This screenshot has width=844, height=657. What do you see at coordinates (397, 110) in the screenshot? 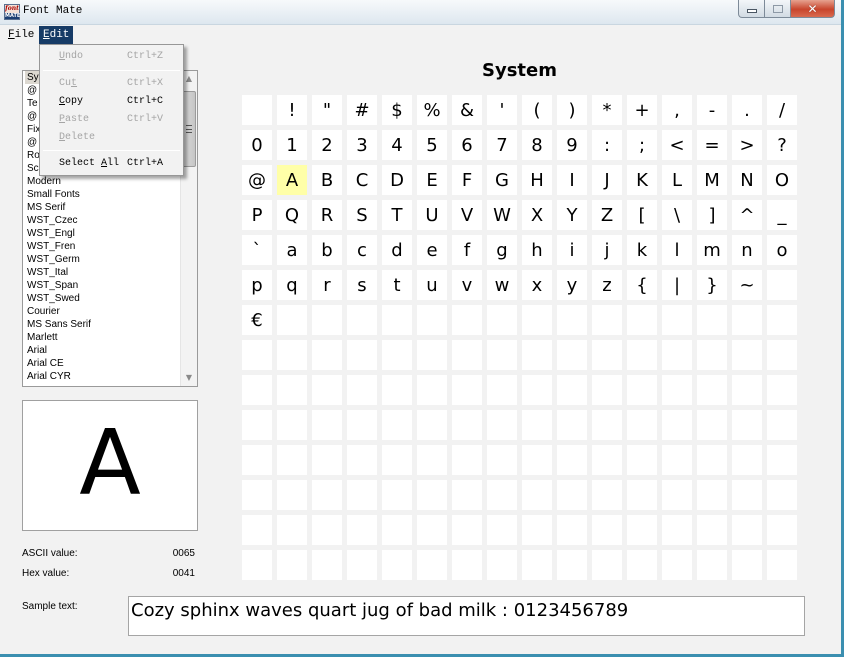
I see `char-cell: $` at bounding box center [397, 110].